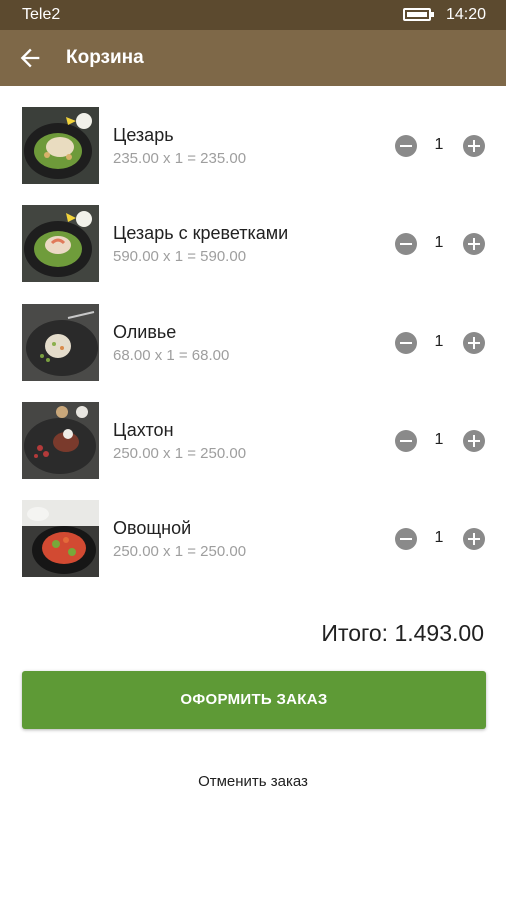 Image resolution: width=506 pixels, height=900 pixels. What do you see at coordinates (143, 135) in the screenshot?
I see `item-name: Цезарь` at bounding box center [143, 135].